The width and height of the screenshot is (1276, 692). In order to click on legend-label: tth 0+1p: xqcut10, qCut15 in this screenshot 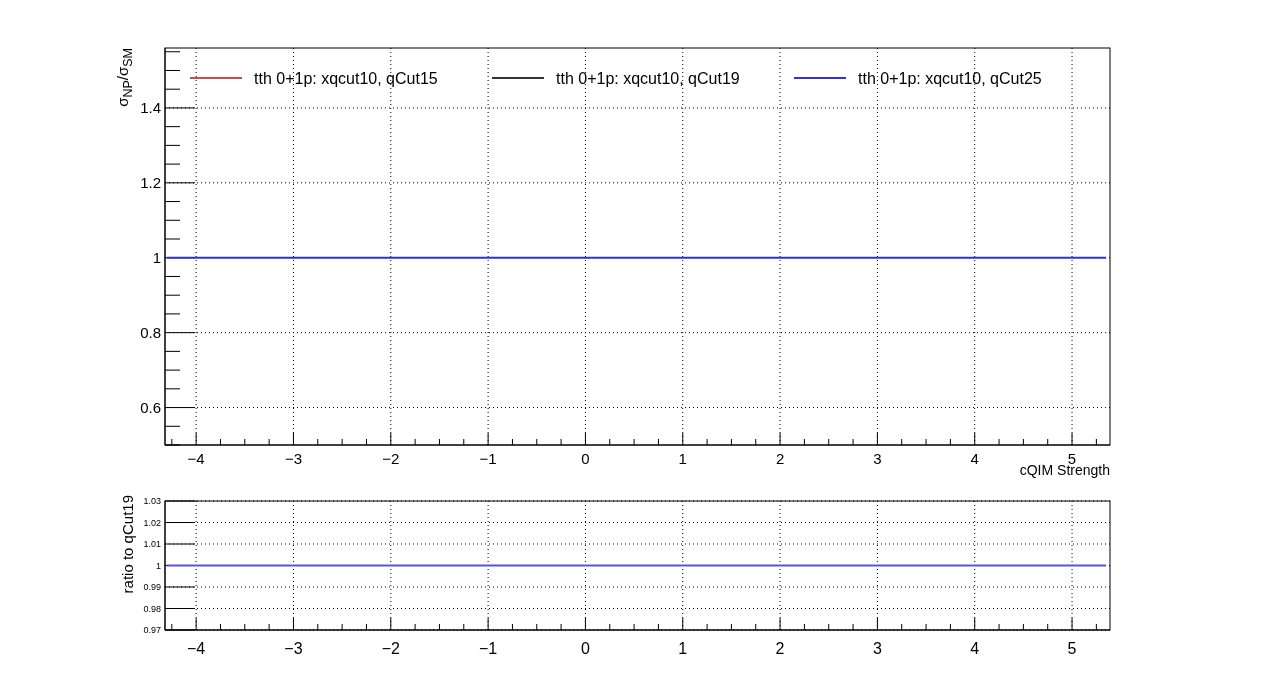, I will do `click(346, 78)`.